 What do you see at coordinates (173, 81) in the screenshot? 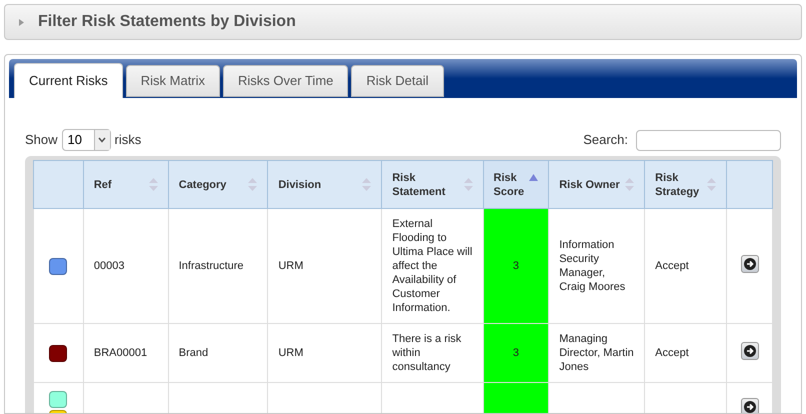
I see `tab: Risk Matrix` at bounding box center [173, 81].